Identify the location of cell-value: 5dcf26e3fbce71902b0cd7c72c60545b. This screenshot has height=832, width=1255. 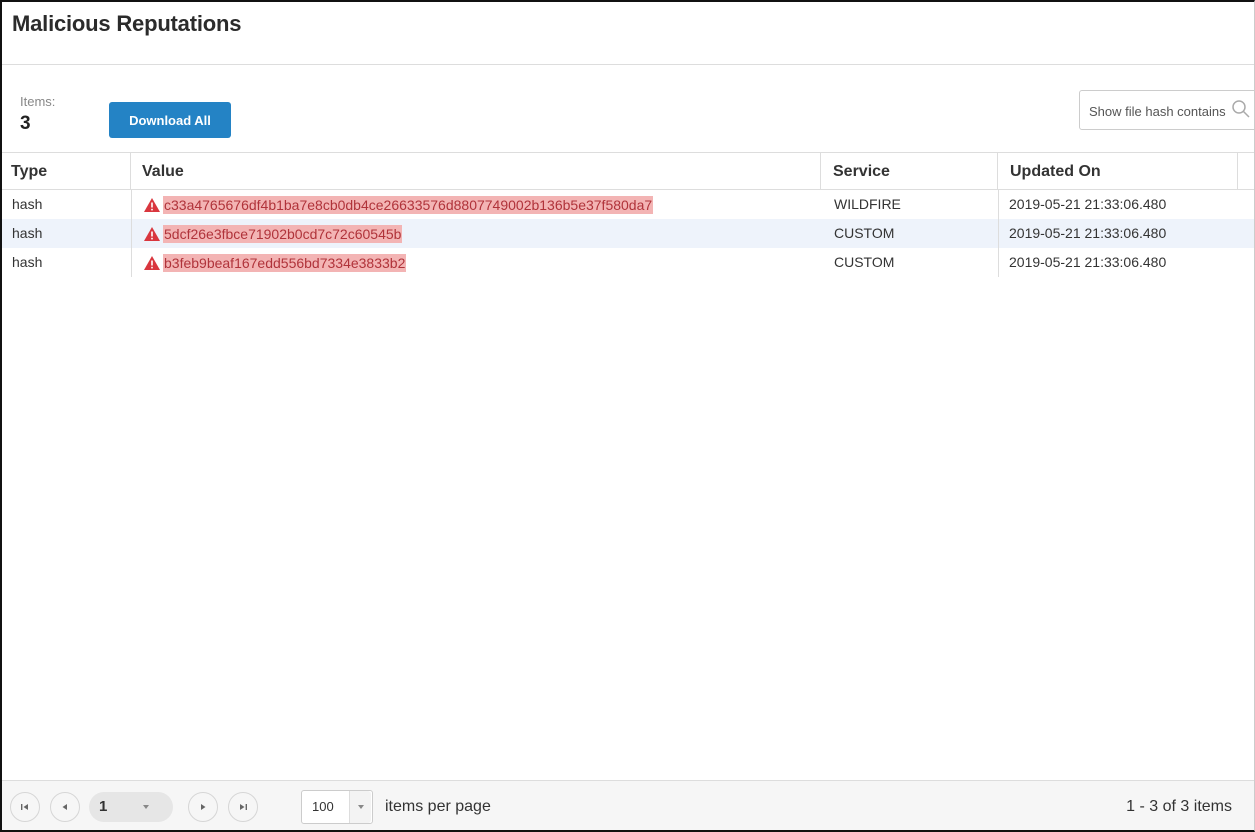
(476, 233).